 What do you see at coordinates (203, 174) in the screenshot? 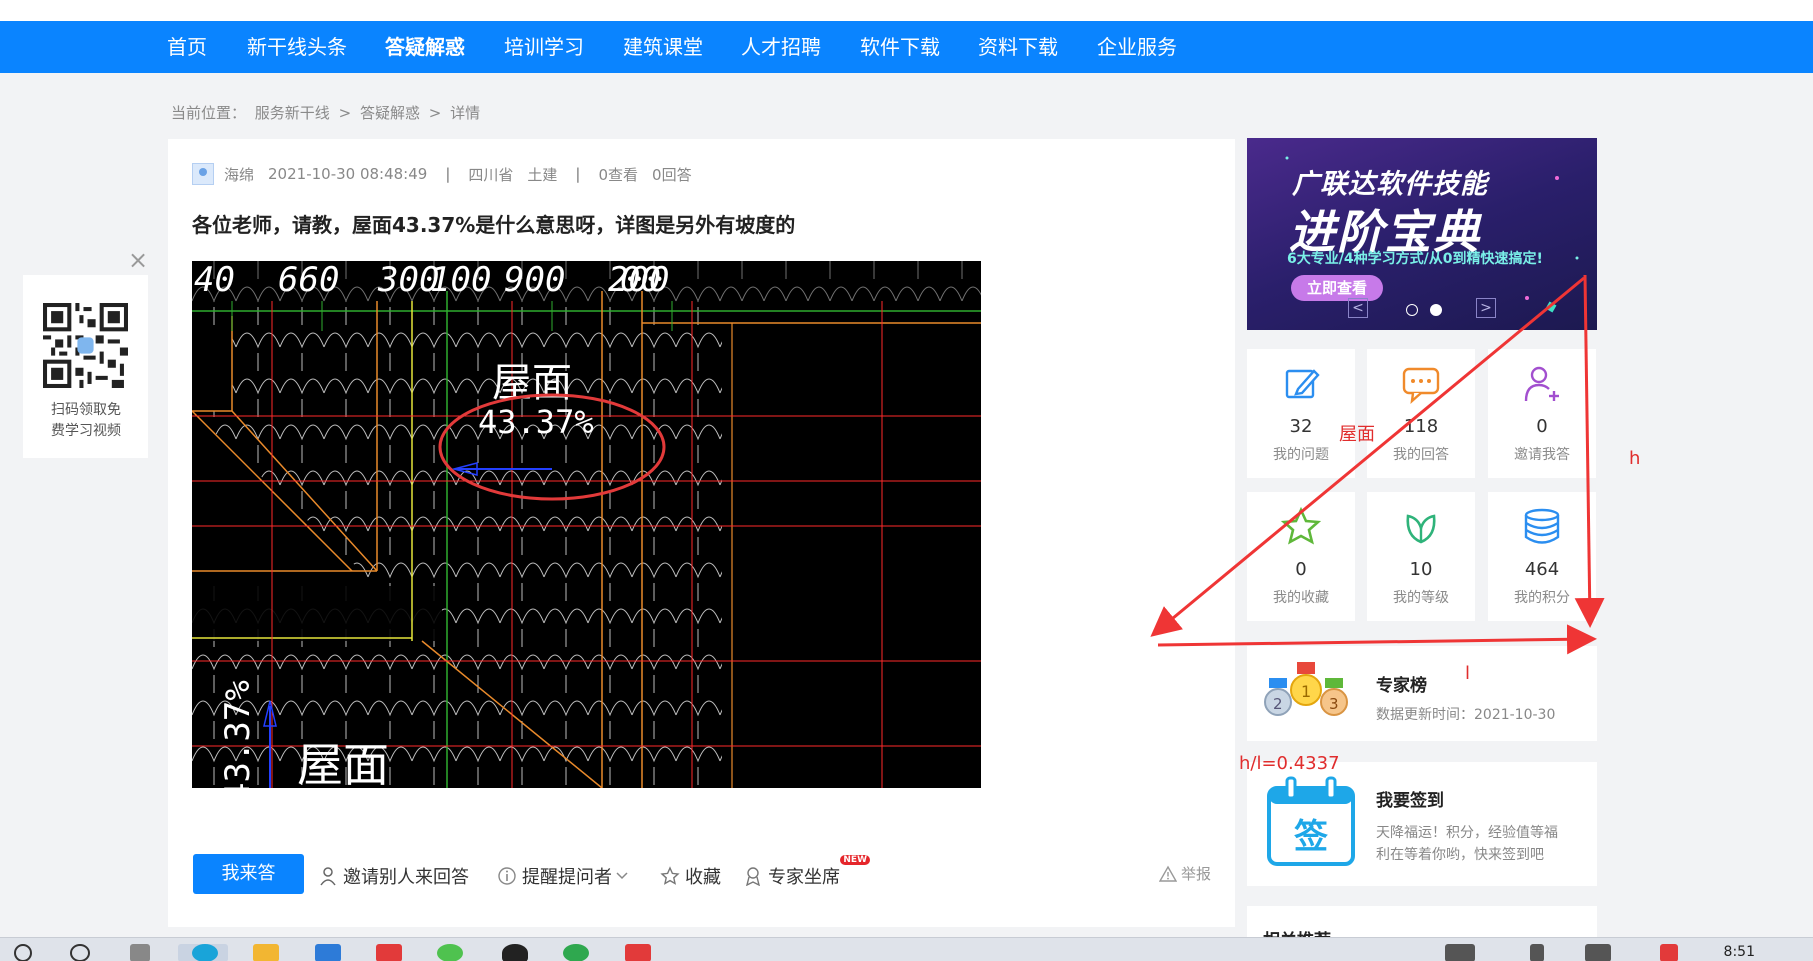
I see `avatar` at bounding box center [203, 174].